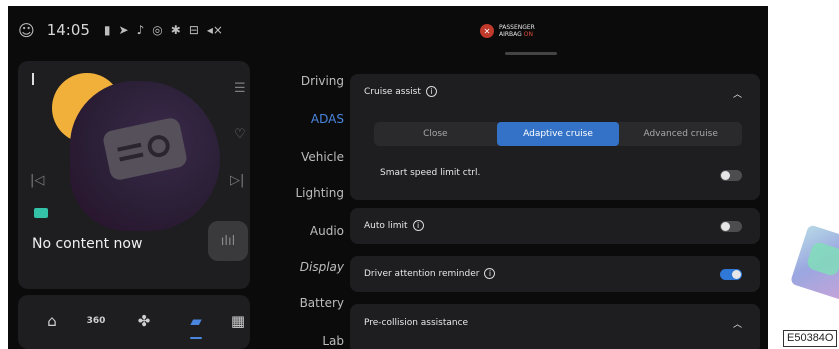 The height and width of the screenshot is (349, 839). What do you see at coordinates (555, 226) in the screenshot?
I see `auto-limit-panel: Auto limit i` at bounding box center [555, 226].